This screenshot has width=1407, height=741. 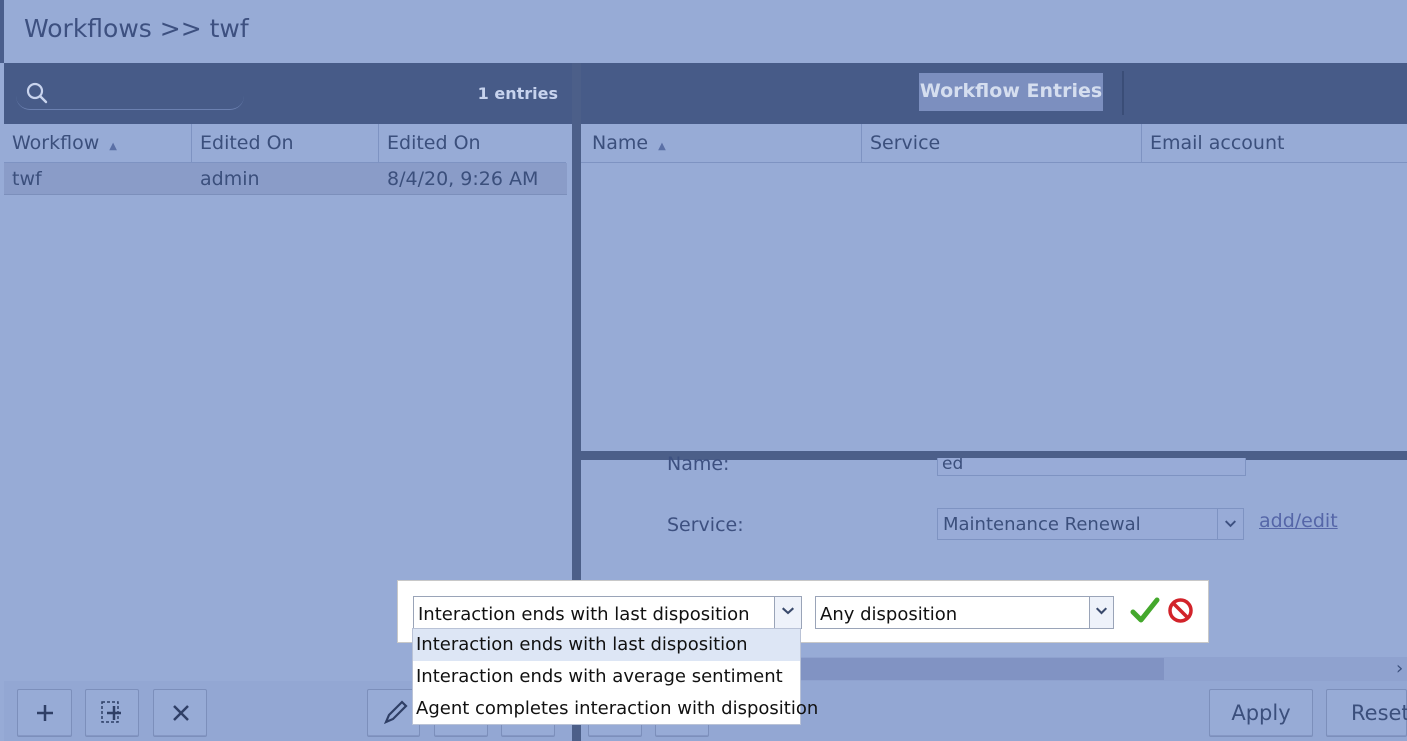 What do you see at coordinates (37, 93) in the screenshot?
I see `search-icon` at bounding box center [37, 93].